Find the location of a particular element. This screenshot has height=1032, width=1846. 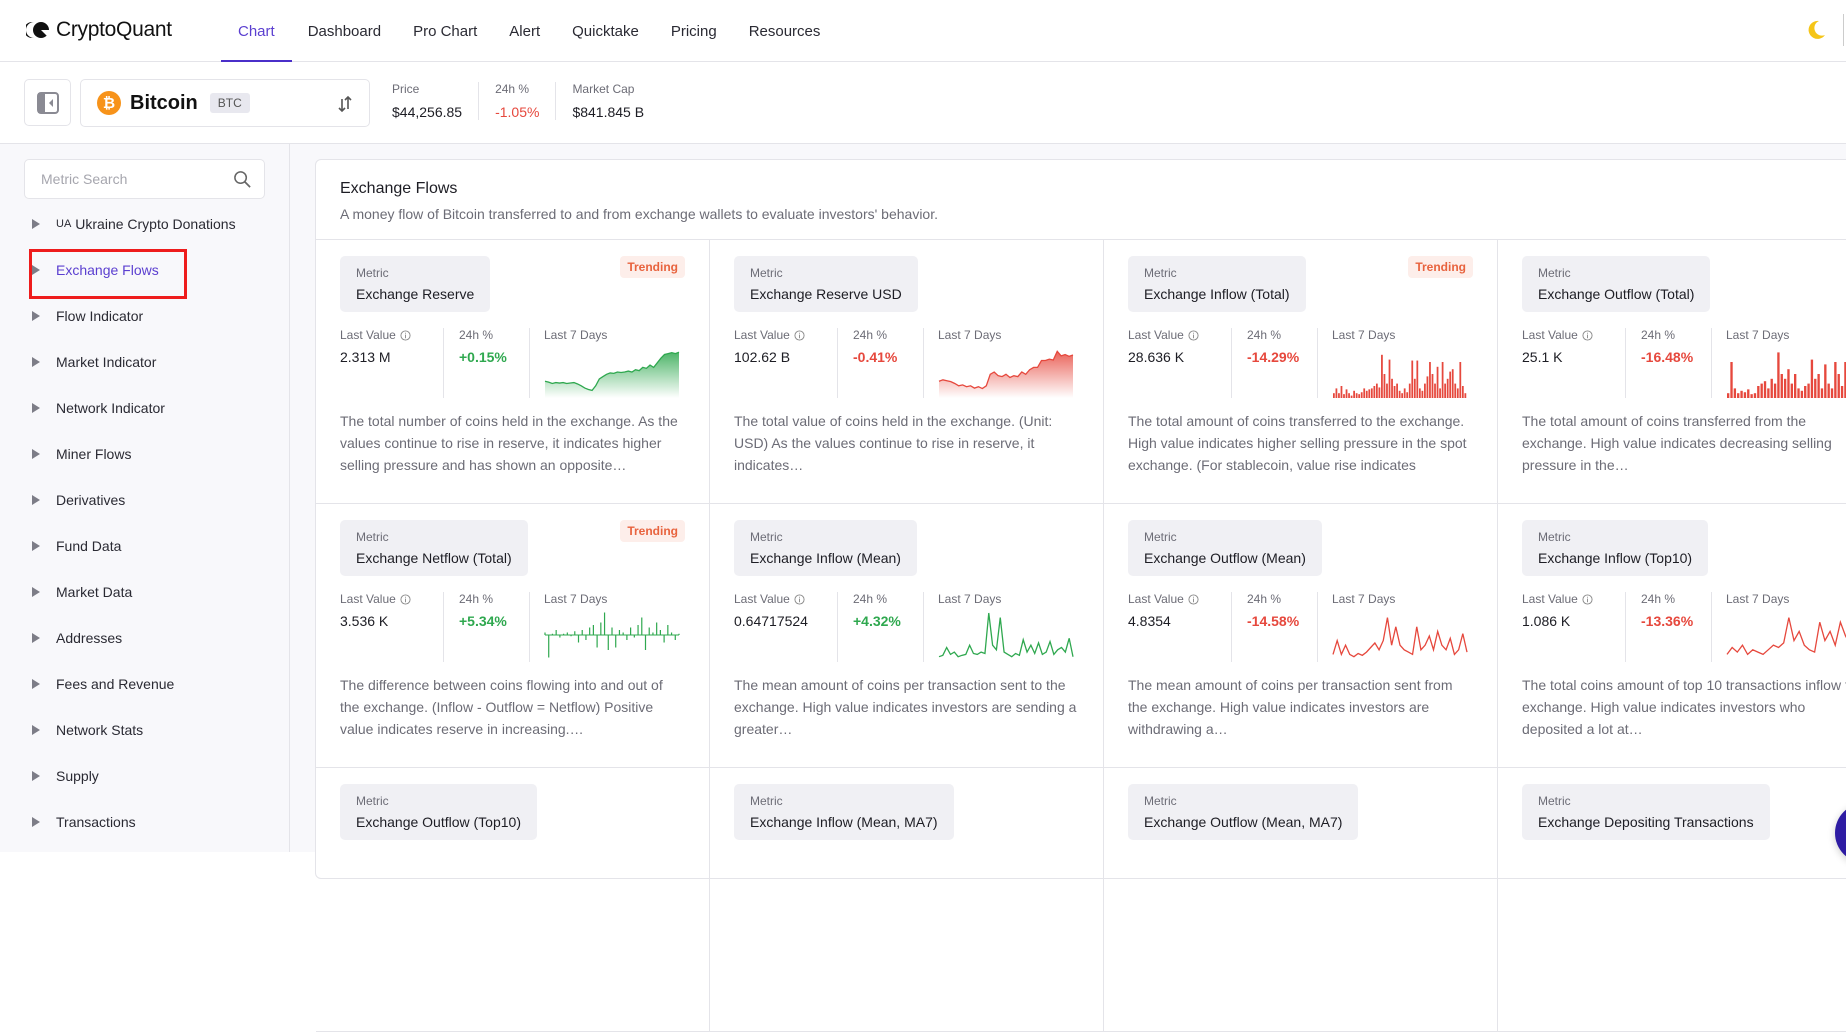

metric-label: Metric is located at coordinates (766, 537).